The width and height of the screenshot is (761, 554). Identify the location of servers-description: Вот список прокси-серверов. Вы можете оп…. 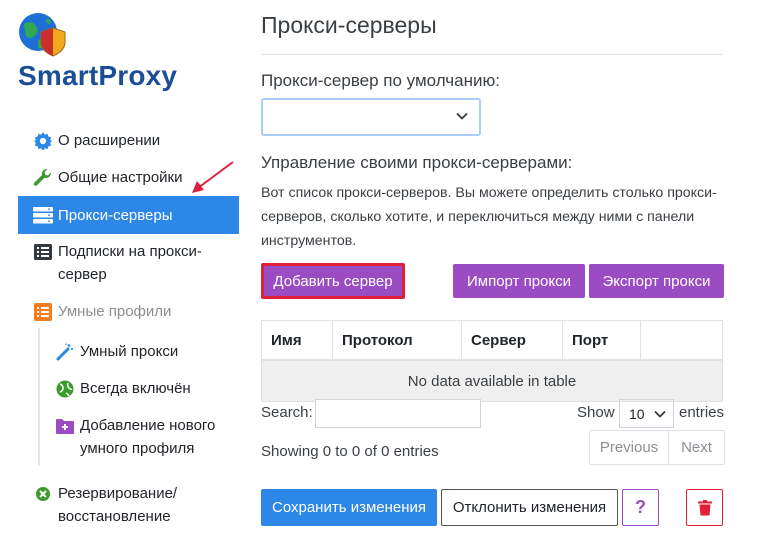
(489, 217).